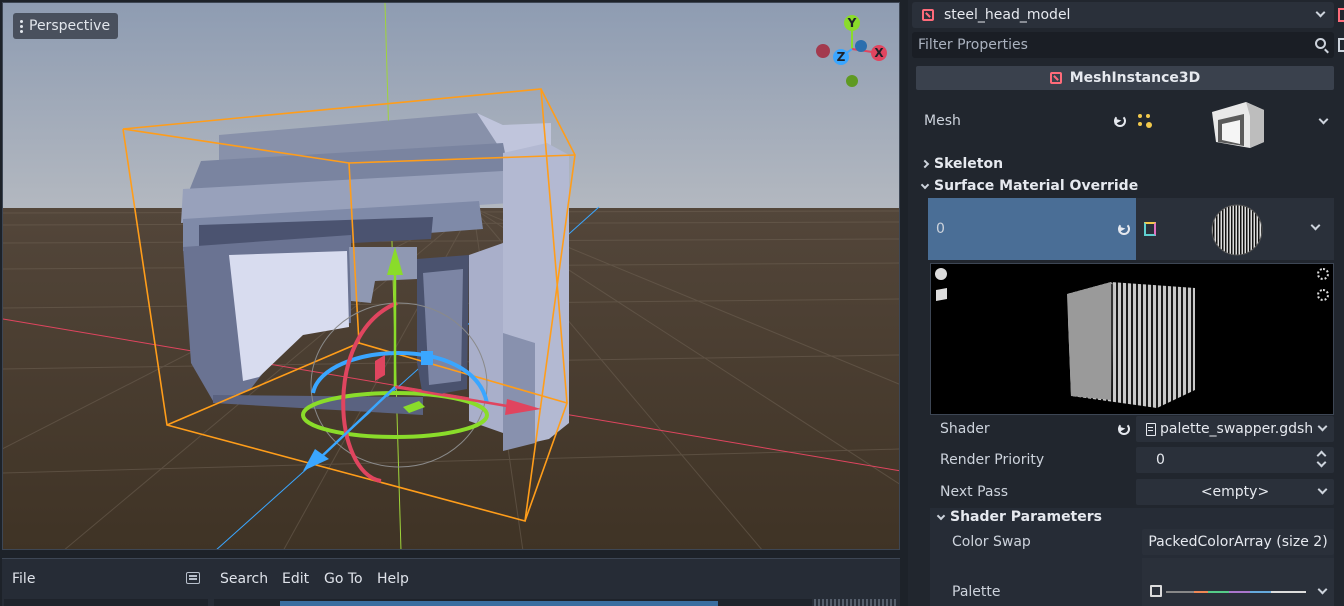  I want to click on gizmo-z-label: Z, so click(841, 57).